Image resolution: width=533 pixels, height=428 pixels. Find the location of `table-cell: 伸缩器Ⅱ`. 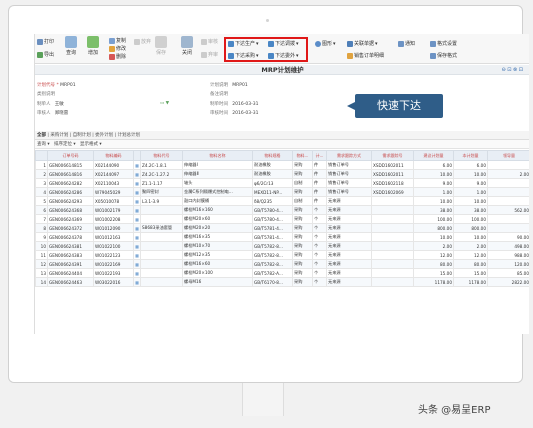

table-cell: 伸缩器Ⅱ is located at coordinates (217, 174).